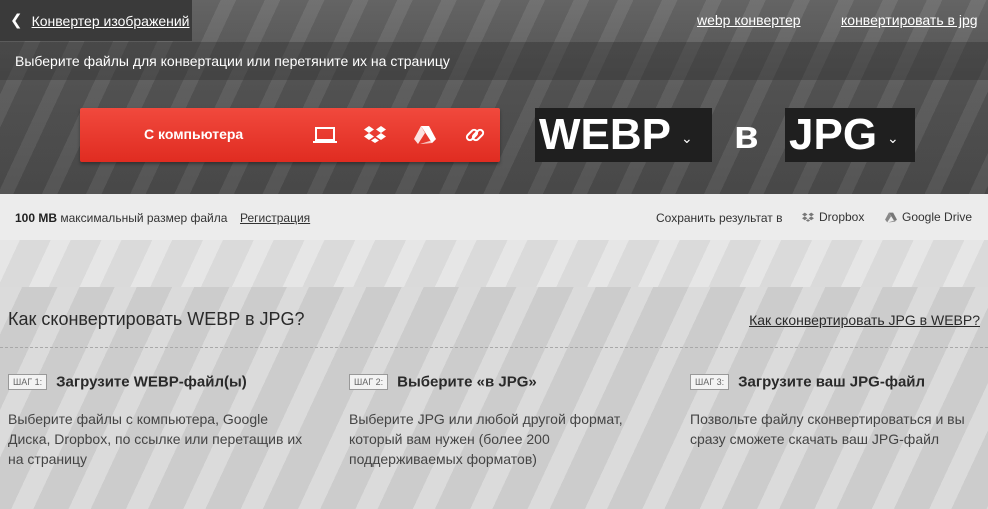  Describe the element at coordinates (151, 382) in the screenshot. I see `step-title: Загрузите WEBP-файл(ы)` at that location.